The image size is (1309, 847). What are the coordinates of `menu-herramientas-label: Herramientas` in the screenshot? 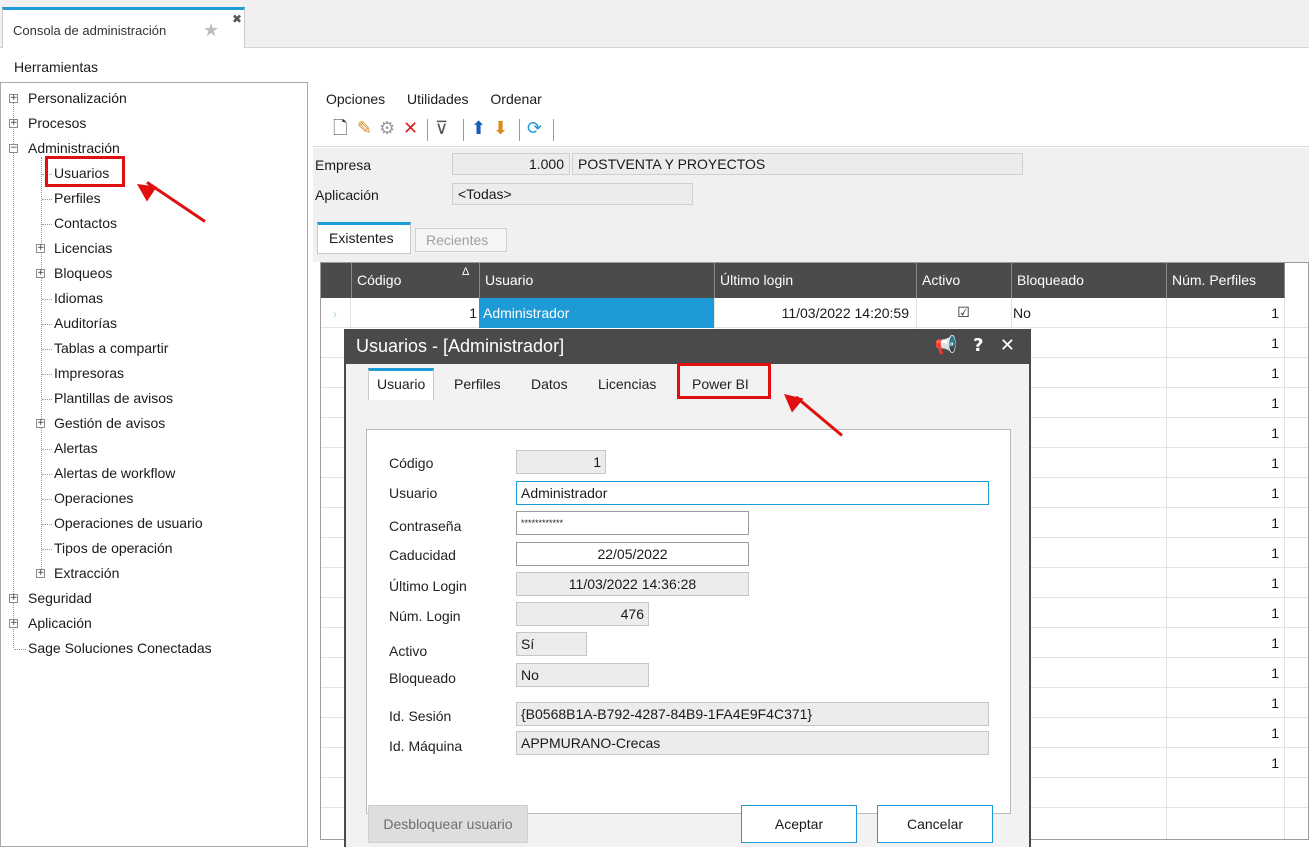 It's located at (56, 67).